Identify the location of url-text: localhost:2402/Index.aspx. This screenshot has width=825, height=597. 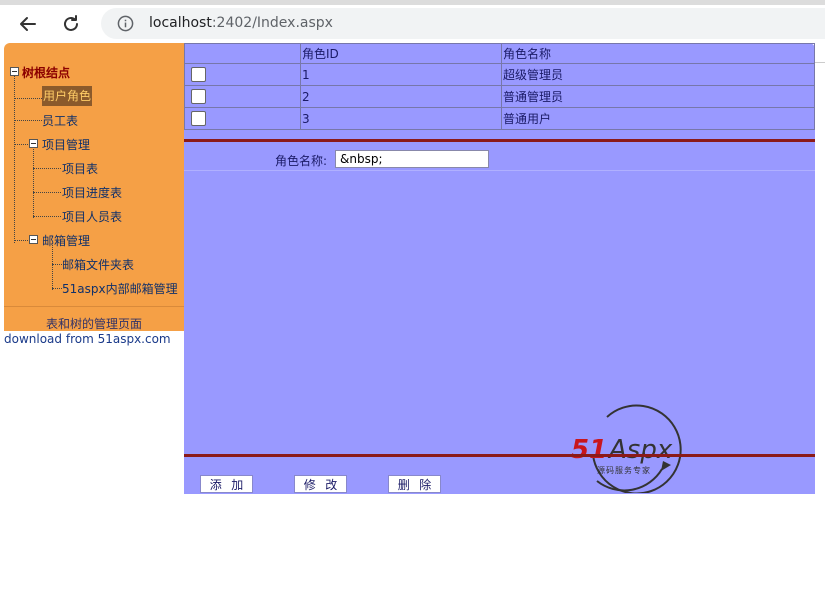
(241, 23).